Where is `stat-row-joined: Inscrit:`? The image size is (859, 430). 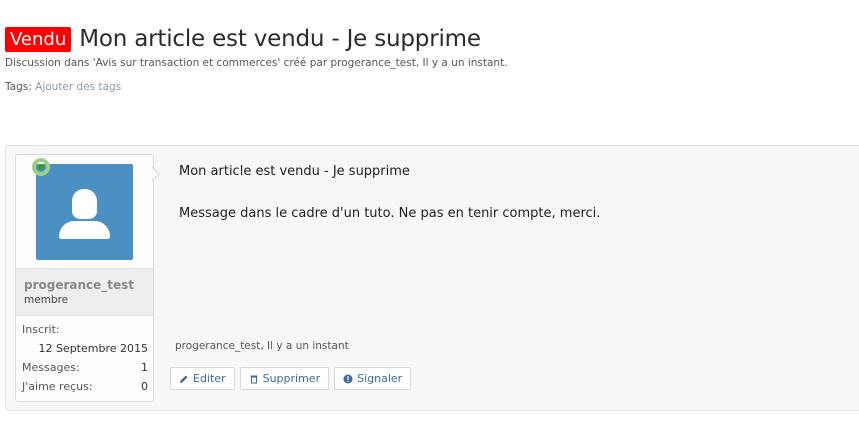 stat-row-joined: Inscrit: is located at coordinates (85, 332).